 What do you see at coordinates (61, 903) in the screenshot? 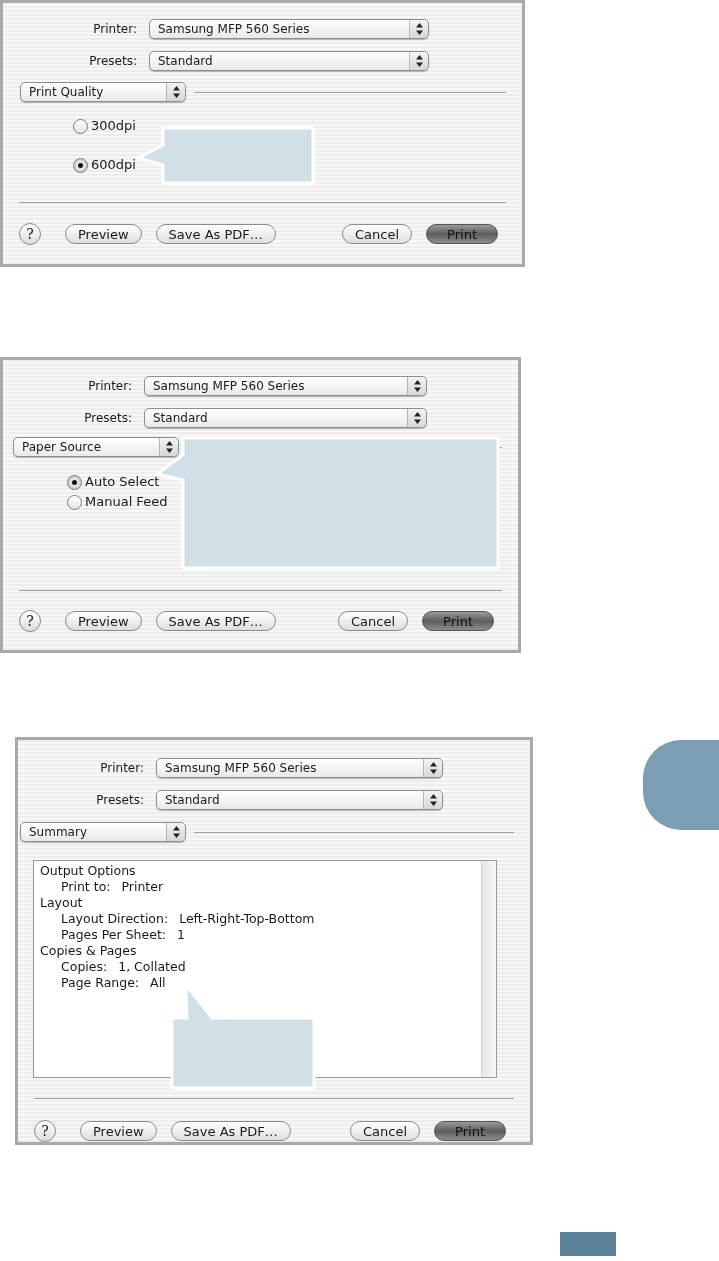
I see `summary-heading: Layout` at bounding box center [61, 903].